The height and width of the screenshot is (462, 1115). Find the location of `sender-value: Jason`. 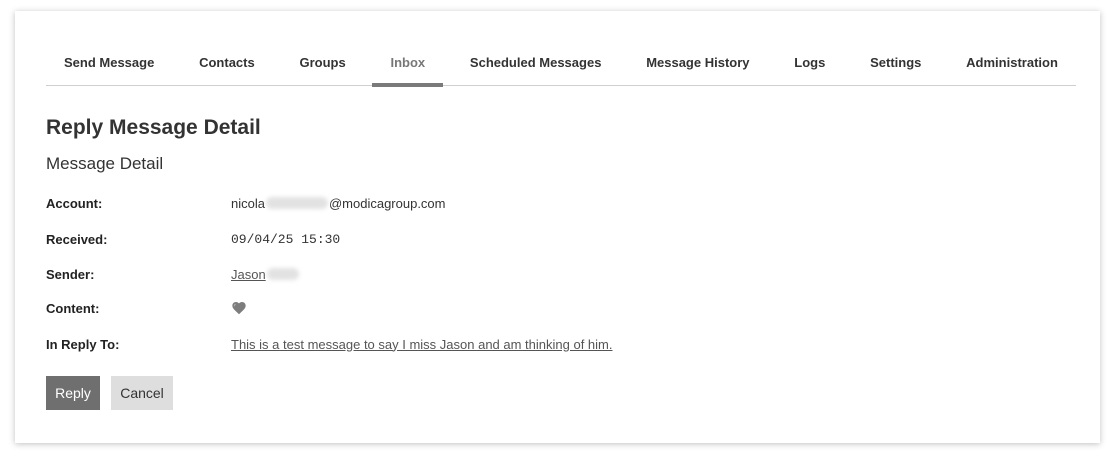

sender-value: Jason is located at coordinates (265, 274).